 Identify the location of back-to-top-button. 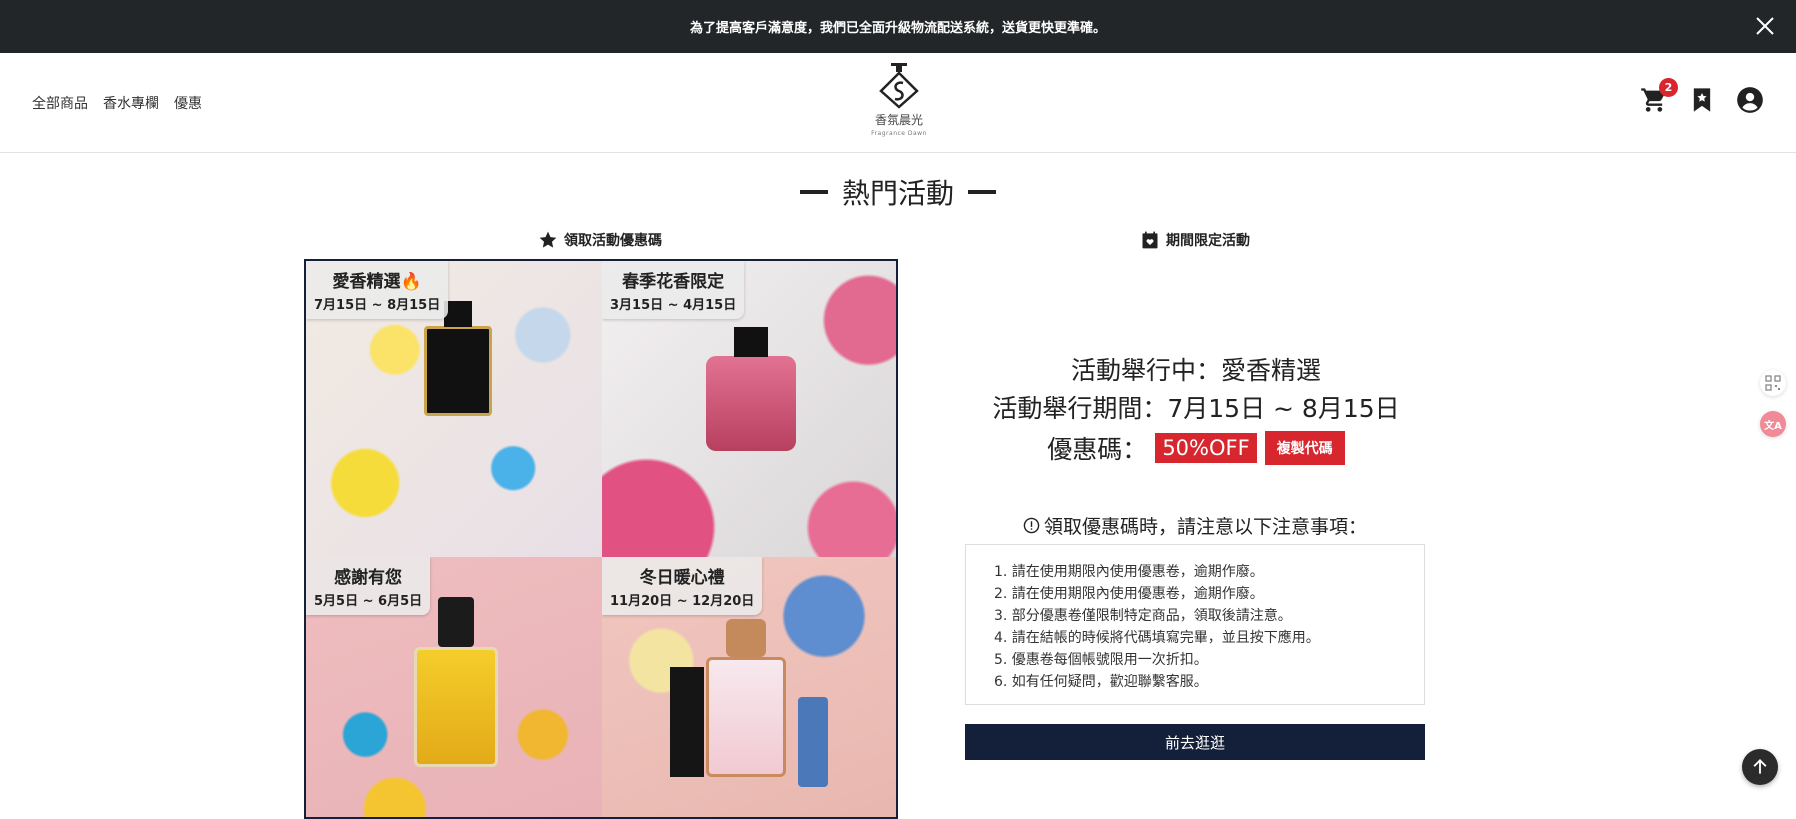
(1760, 767).